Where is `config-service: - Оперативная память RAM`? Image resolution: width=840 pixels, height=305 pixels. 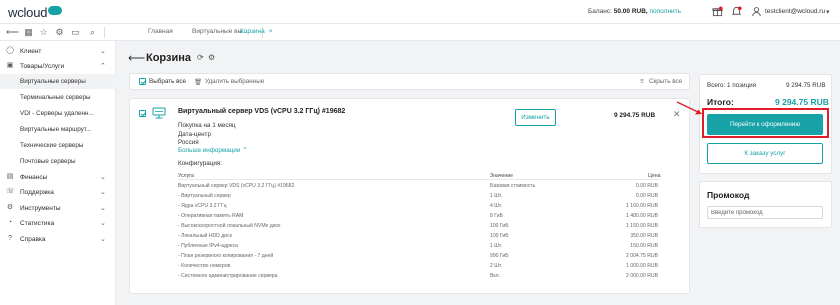 config-service: - Оперативная память RAM is located at coordinates (211, 216).